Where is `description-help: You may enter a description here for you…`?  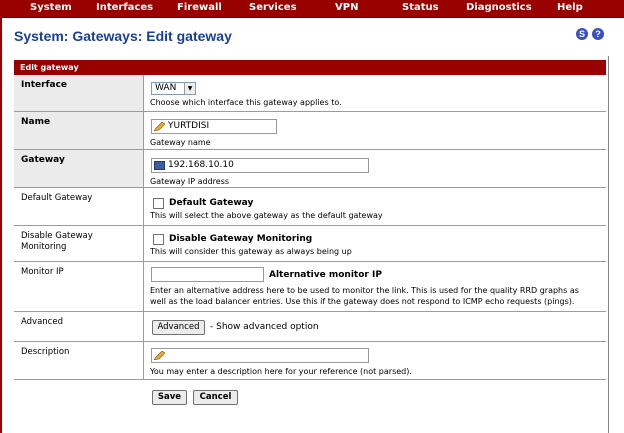 description-help: You may enter a description here for you… is located at coordinates (281, 371).